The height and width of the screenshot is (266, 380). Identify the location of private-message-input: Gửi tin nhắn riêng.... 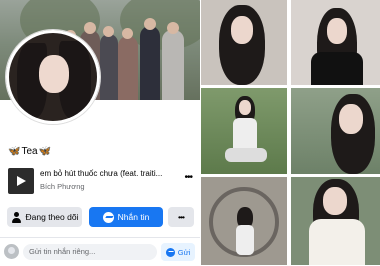
(90, 252).